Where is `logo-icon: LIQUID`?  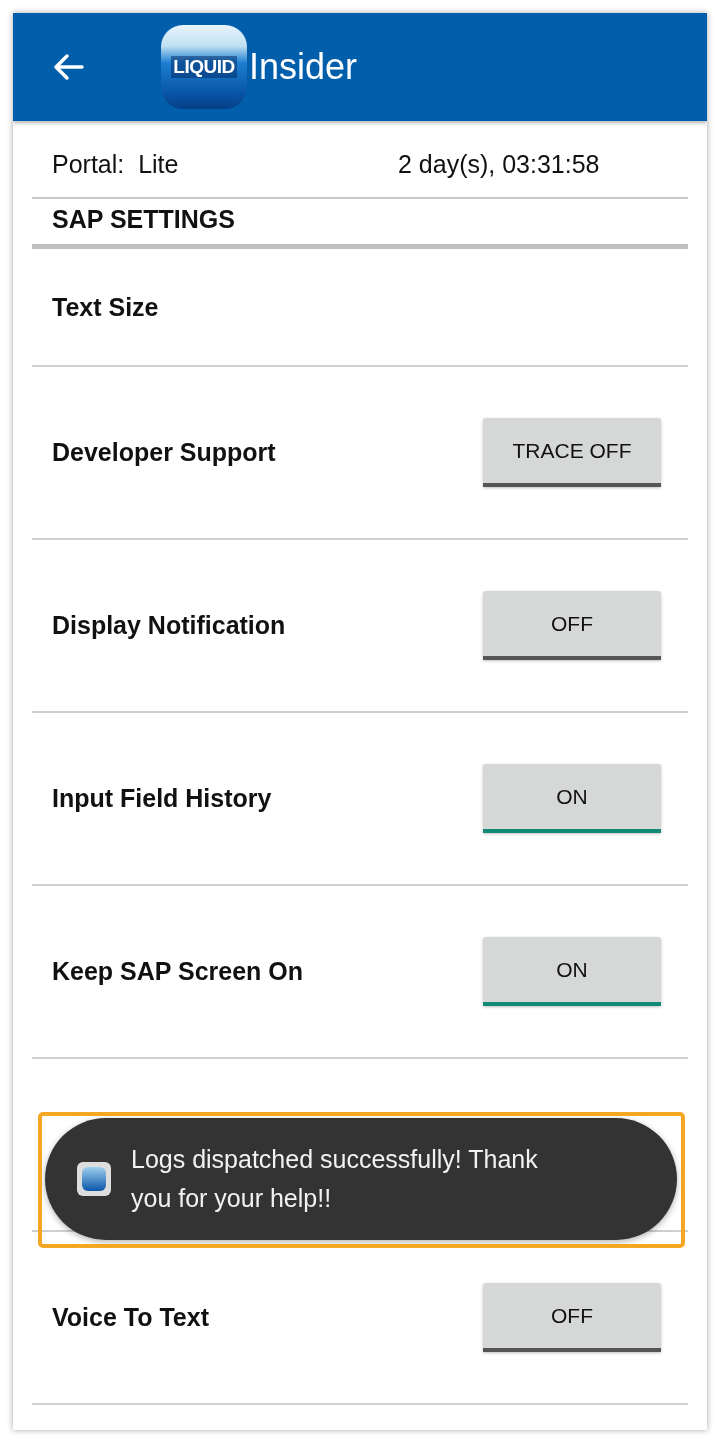 logo-icon: LIQUID is located at coordinates (204, 67).